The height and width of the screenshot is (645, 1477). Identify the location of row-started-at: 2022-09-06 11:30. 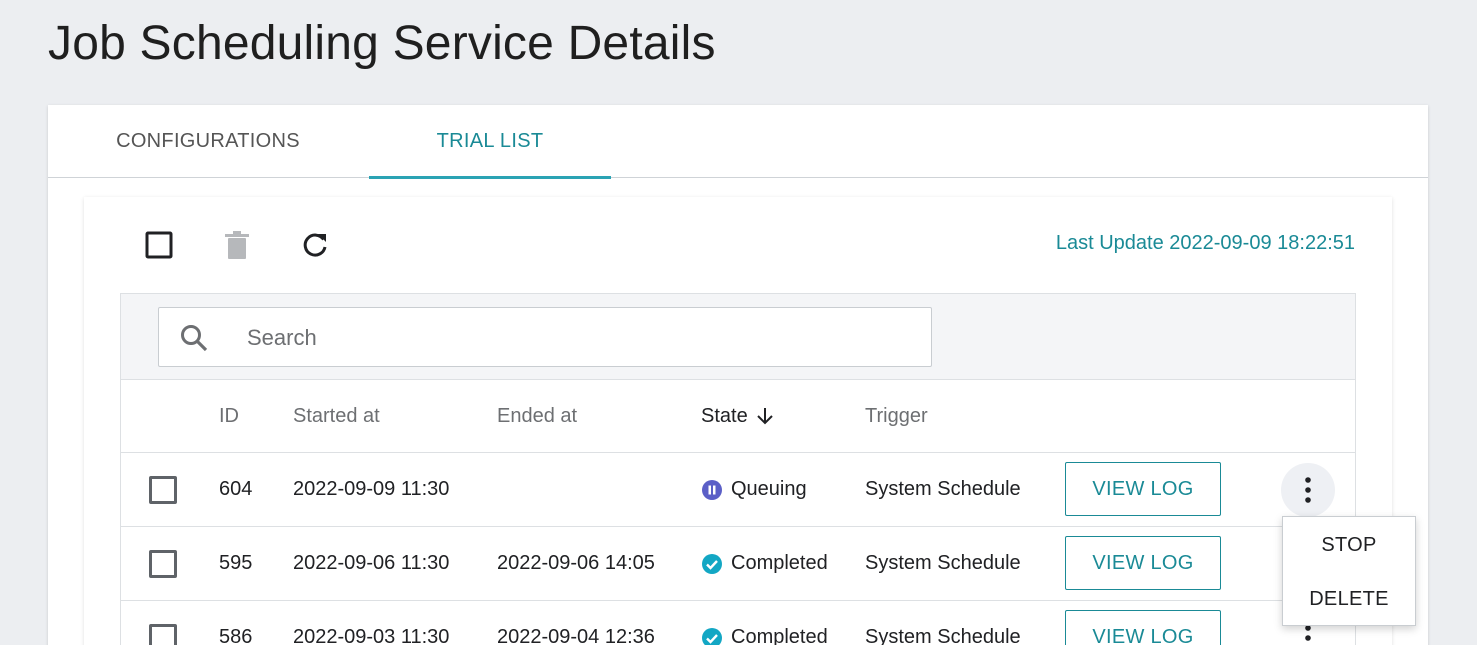
(371, 563).